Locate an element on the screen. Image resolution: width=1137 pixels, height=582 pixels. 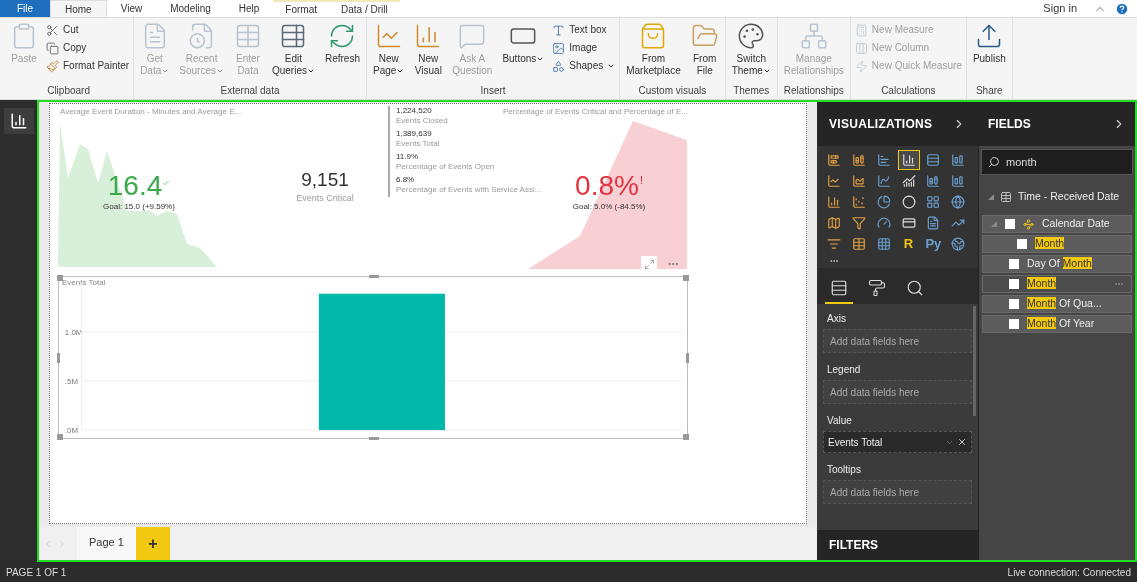
ribbon-button: From Marketplace is located at coordinates (653, 49).